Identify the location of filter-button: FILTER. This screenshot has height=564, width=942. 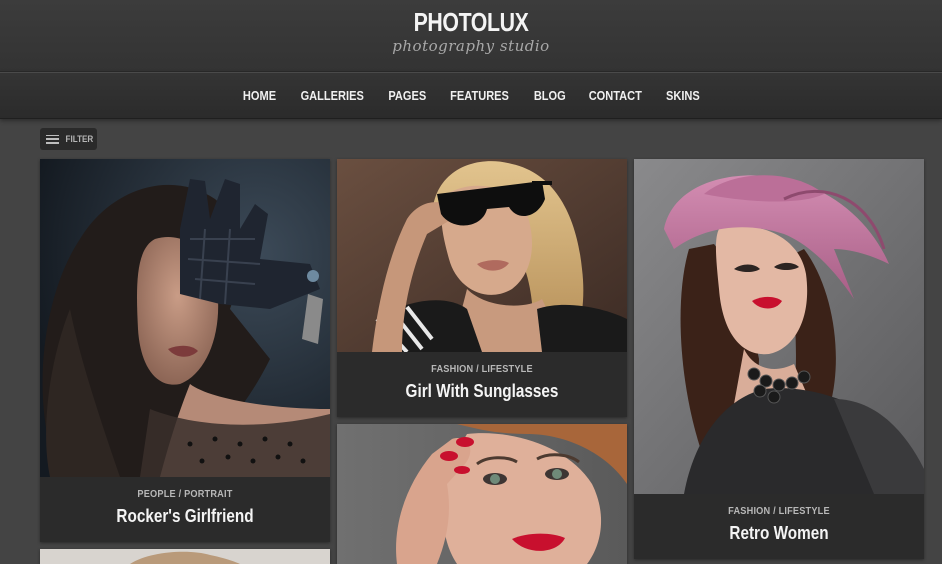
(68, 139).